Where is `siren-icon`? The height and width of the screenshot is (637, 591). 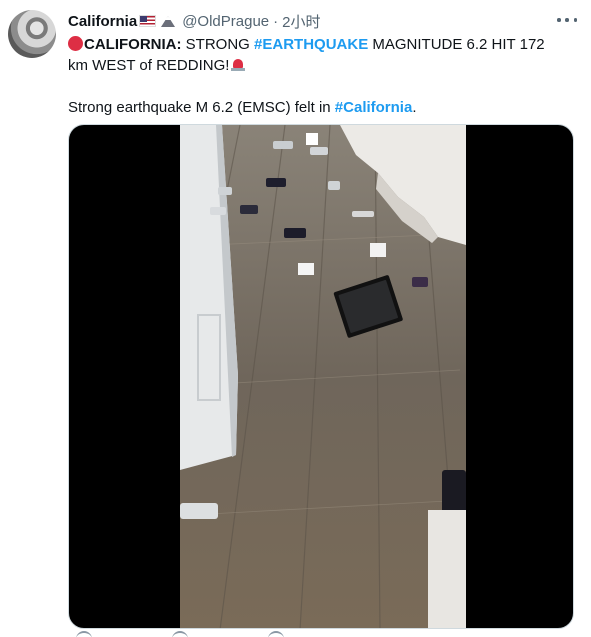 siren-icon is located at coordinates (238, 65).